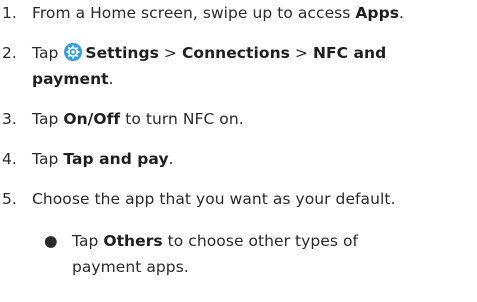 This screenshot has width=477, height=302. What do you see at coordinates (182, 119) in the screenshot?
I see `step-3-rest: to turn NFC on.` at bounding box center [182, 119].